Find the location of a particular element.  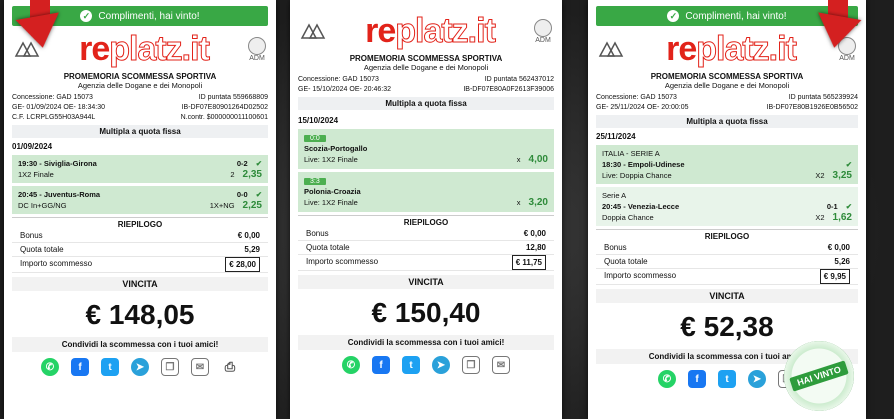

logo-row: replatz.it ADM is located at coordinates (426, 31).